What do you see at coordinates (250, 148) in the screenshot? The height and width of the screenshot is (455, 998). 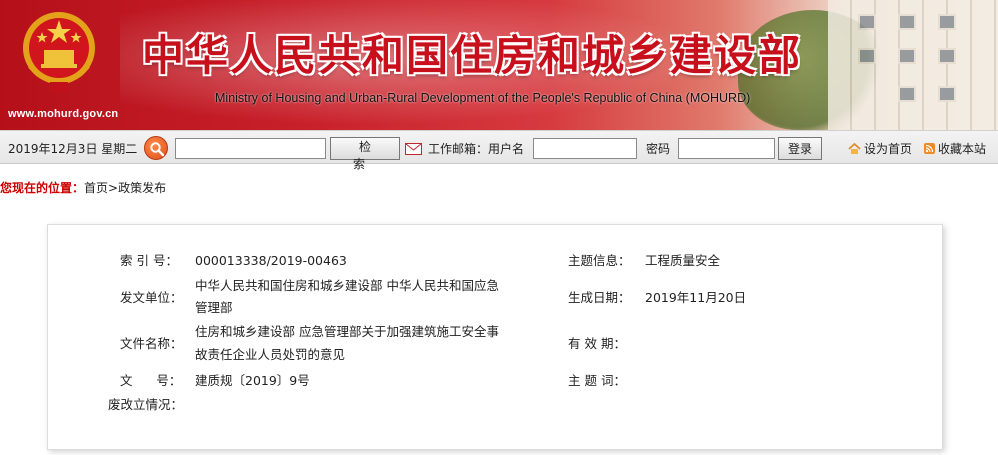 I see `search-input` at bounding box center [250, 148].